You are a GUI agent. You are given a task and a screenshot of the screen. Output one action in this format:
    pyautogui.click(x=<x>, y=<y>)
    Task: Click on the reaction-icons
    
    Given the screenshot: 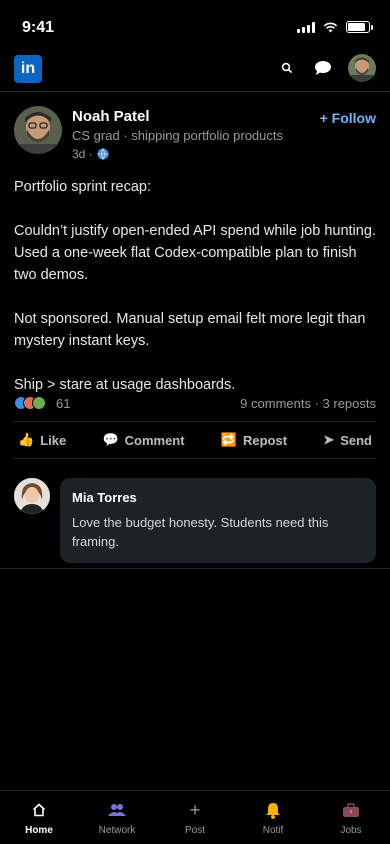 What is the action you would take?
    pyautogui.click(x=30, y=403)
    